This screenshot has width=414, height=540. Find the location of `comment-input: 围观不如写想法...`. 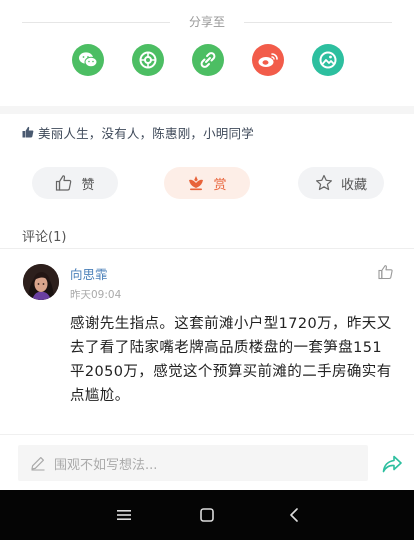

comment-input: 围观不如写想法... is located at coordinates (193, 463).